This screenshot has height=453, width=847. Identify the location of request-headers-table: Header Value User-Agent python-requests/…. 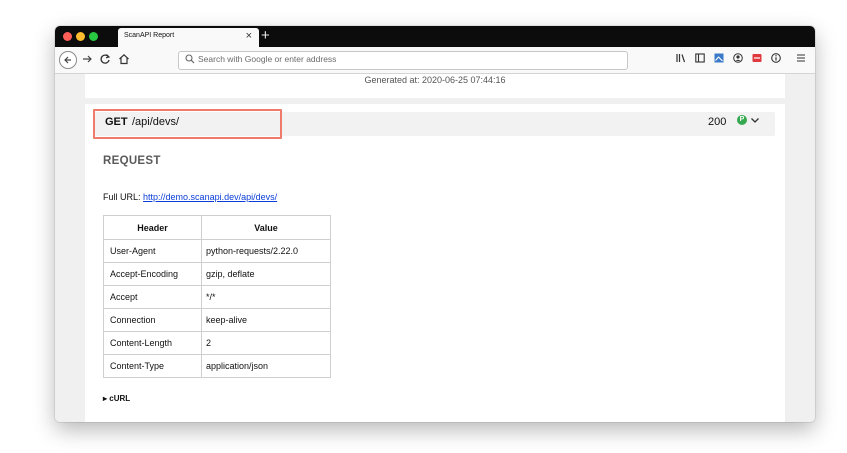
(217, 296).